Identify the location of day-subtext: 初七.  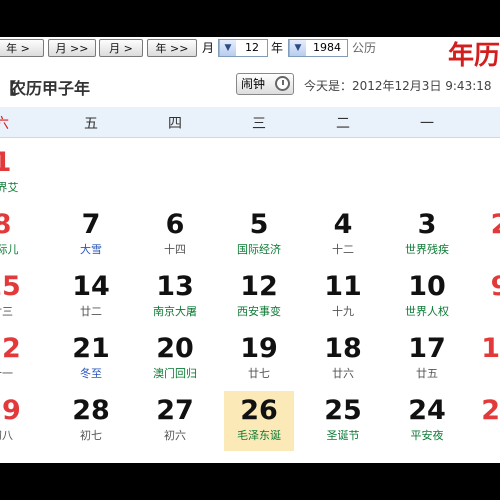
(91, 435).